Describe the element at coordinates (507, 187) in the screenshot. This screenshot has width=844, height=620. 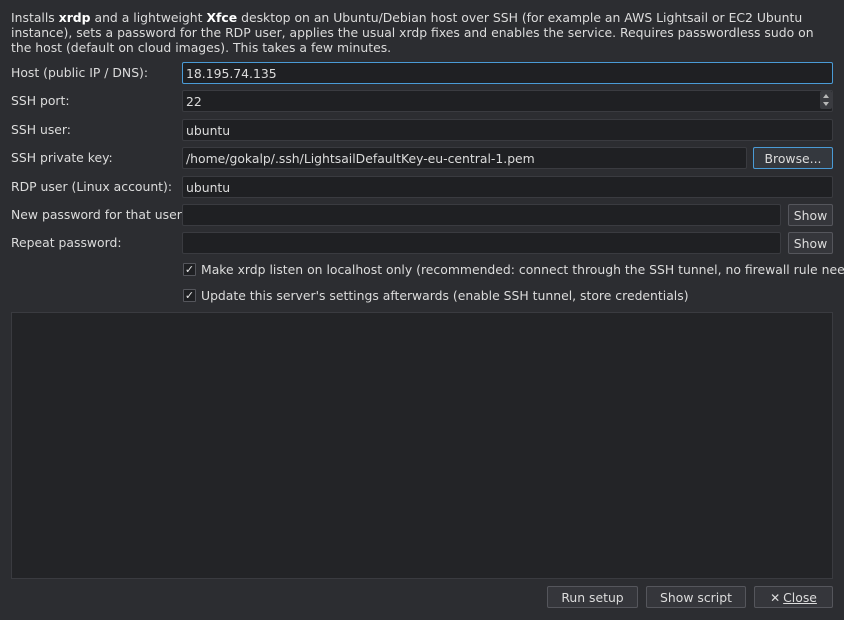
I see `rdp-user-input: ubuntu` at that location.